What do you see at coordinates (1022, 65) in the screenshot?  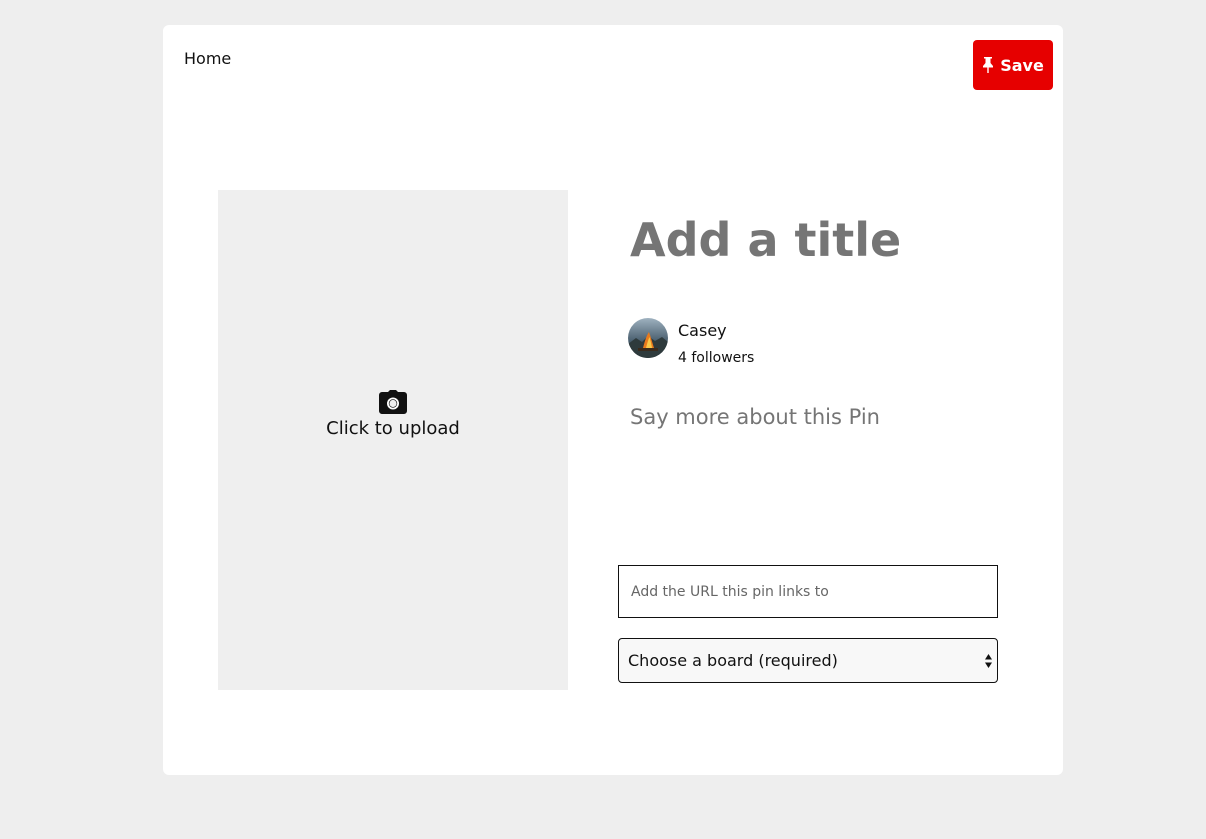 I see `save-button-label: Save` at bounding box center [1022, 65].